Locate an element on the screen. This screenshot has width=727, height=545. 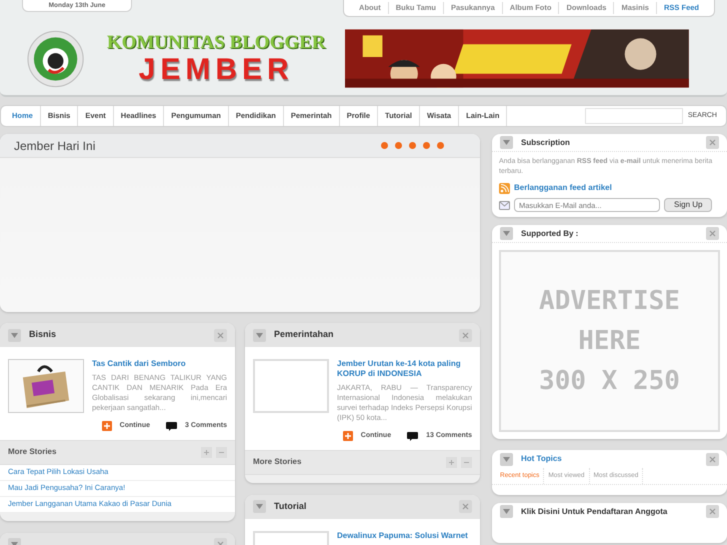
ad-text: HERE is located at coordinates (609, 341).